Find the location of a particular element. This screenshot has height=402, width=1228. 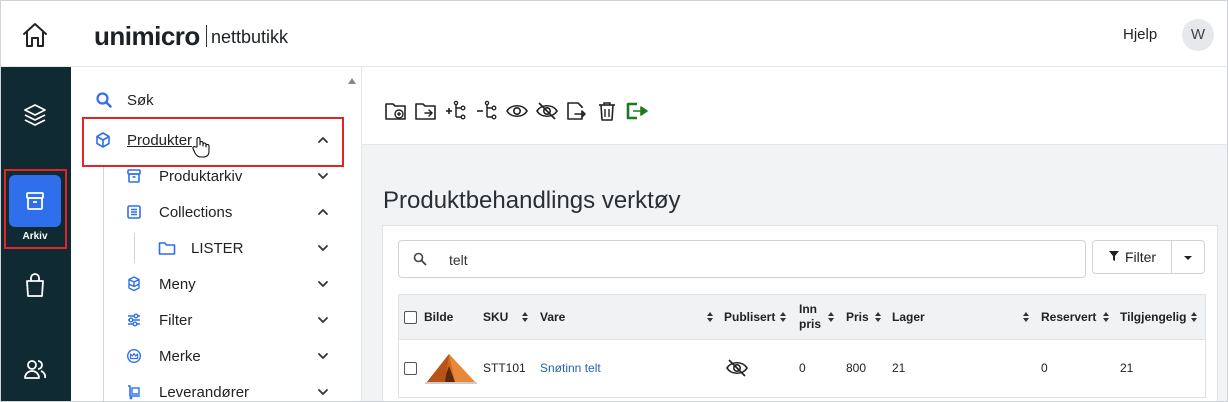

cell-reserved: 0 is located at coordinates (1044, 368).